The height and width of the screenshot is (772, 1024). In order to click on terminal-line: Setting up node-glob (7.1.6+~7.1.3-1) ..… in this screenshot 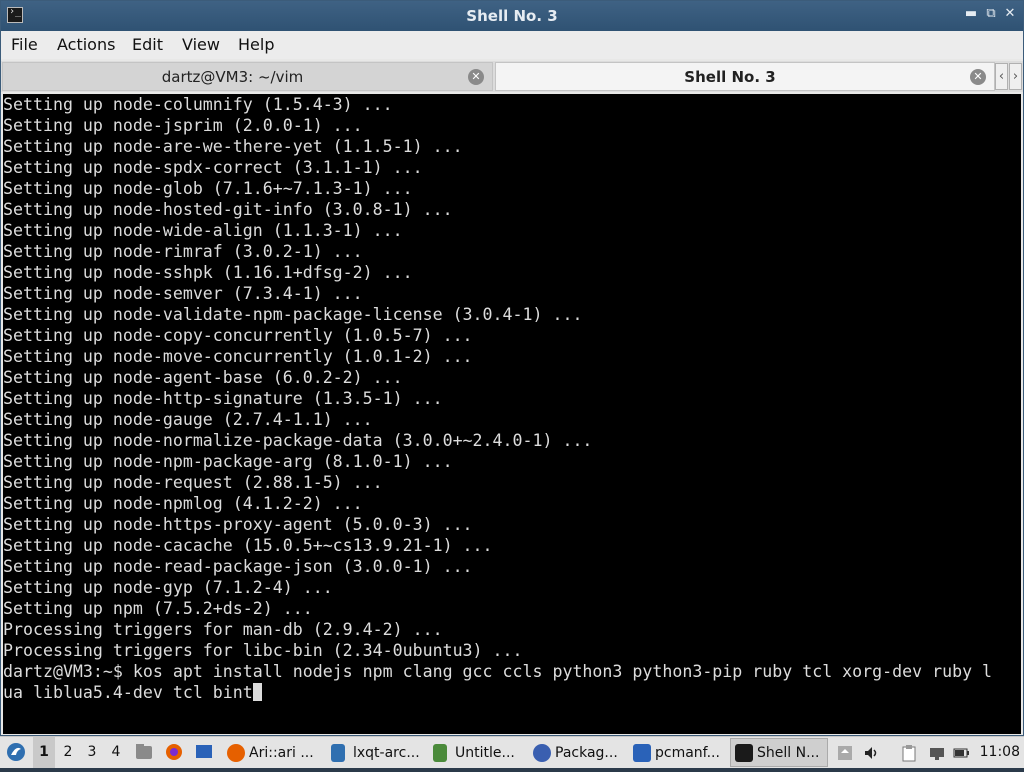, I will do `click(208, 188)`.